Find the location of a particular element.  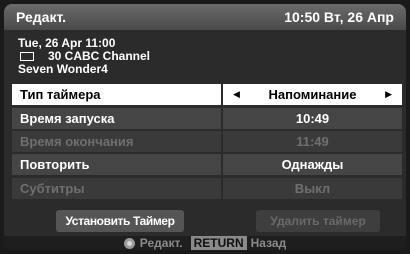

title-bar: Редакт. 10:50 Вт, 26 Апр is located at coordinates (205, 17).